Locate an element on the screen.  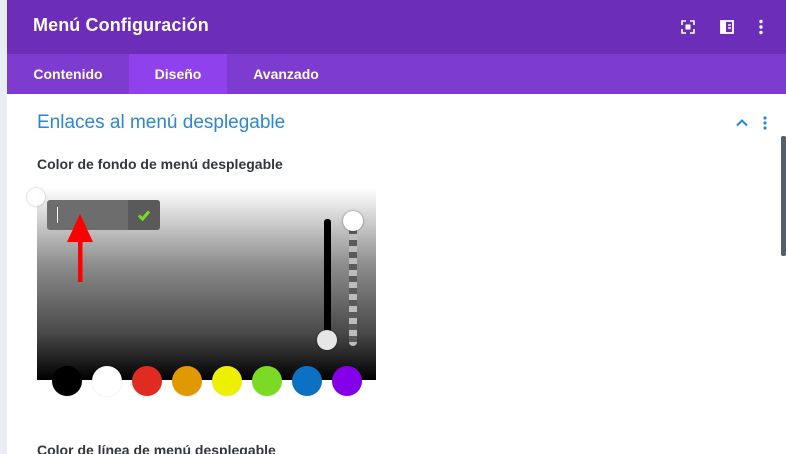
modal-header: Menú Configuración is located at coordinates (396, 27).